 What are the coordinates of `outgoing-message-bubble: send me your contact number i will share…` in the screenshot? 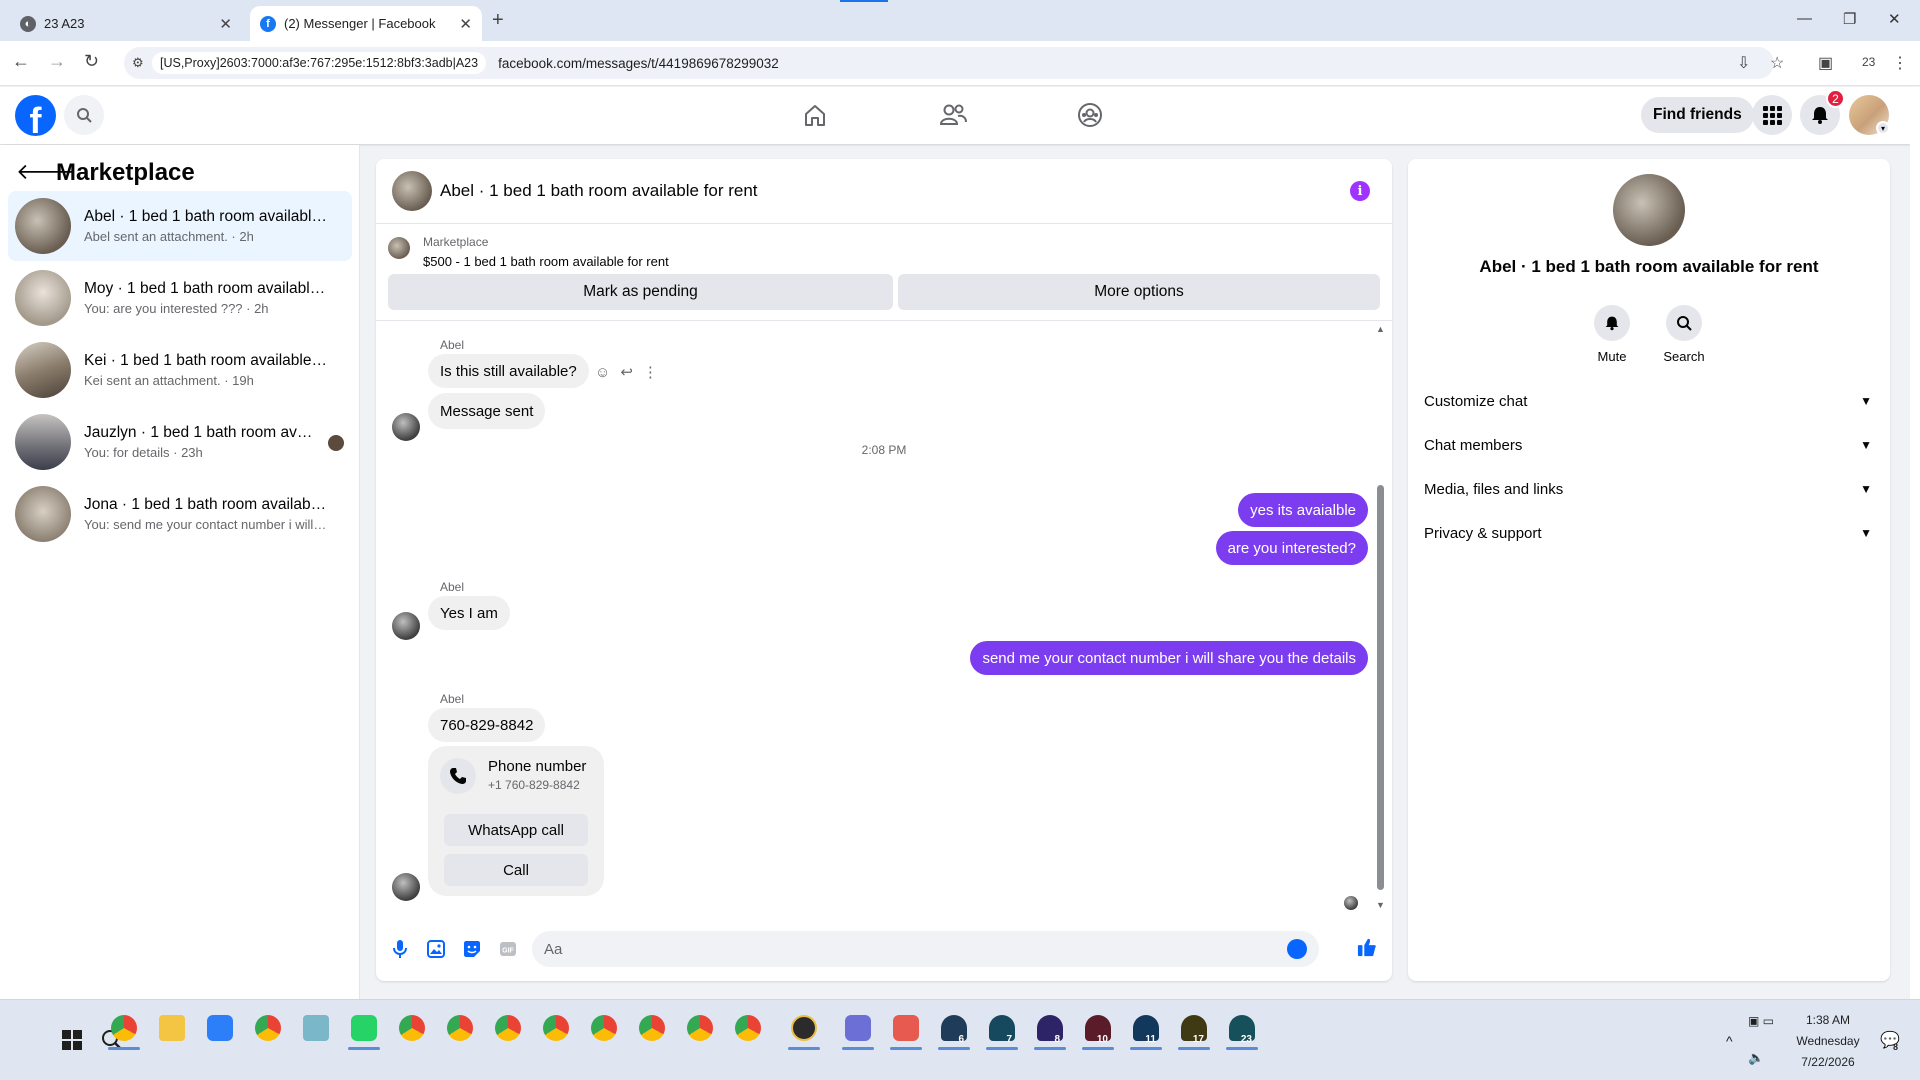 It's located at (1169, 658).